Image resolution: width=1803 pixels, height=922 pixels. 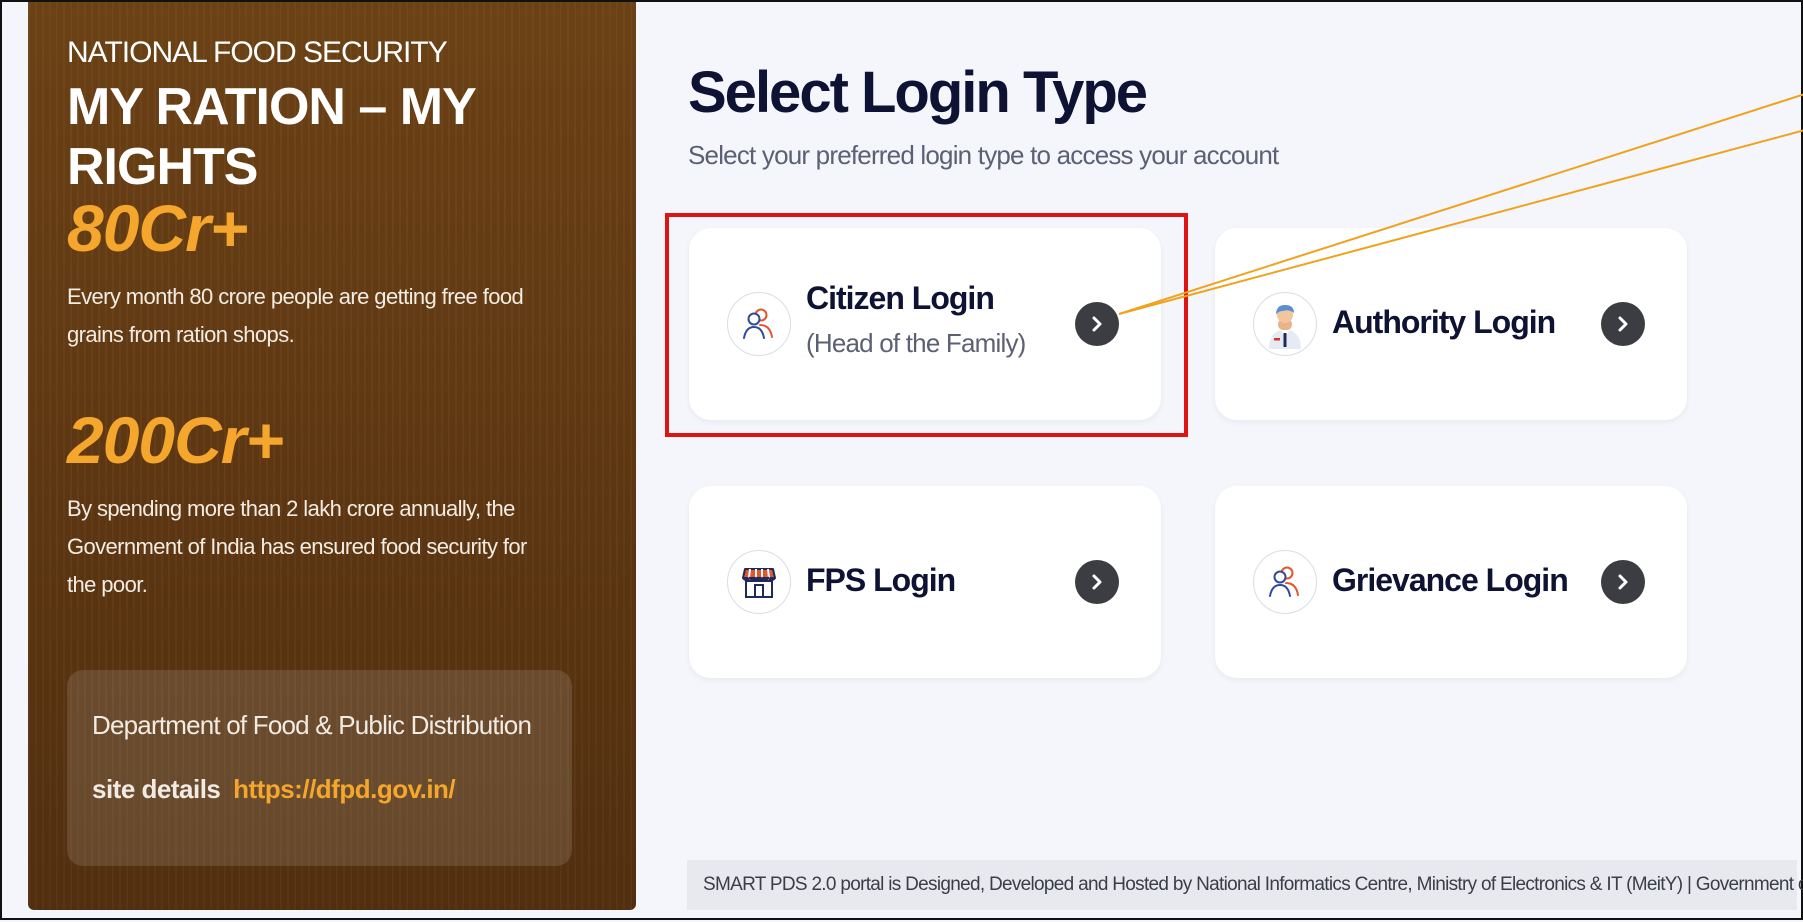 I want to click on officer-icon, so click(x=1285, y=324).